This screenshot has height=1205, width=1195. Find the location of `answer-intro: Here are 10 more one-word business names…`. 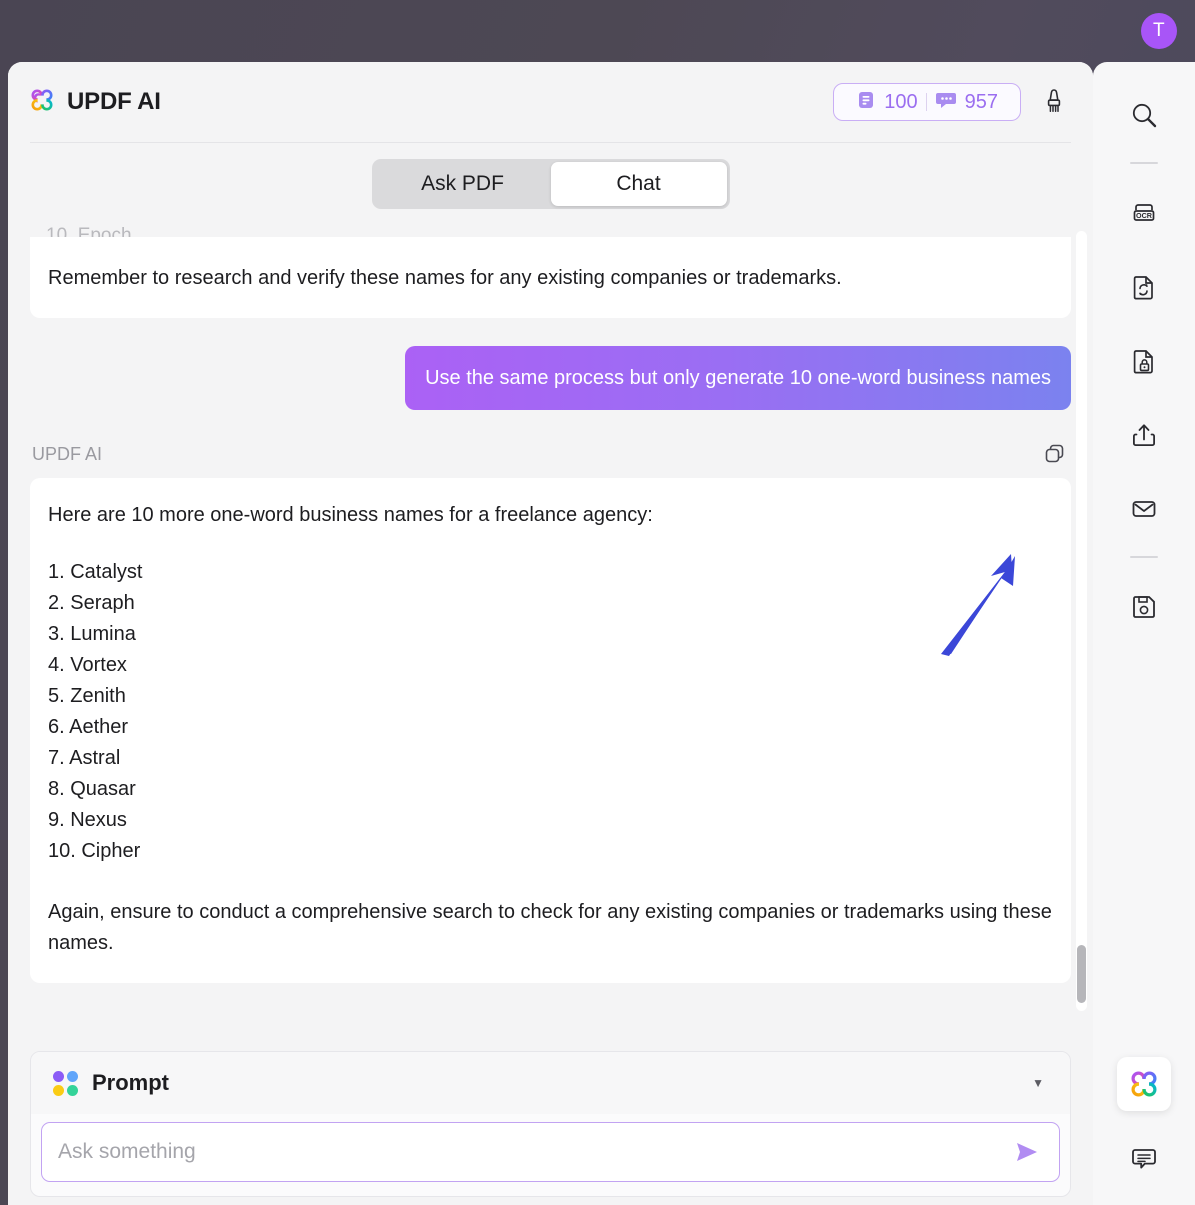

answer-intro: Here are 10 more one-word business names… is located at coordinates (350, 515).